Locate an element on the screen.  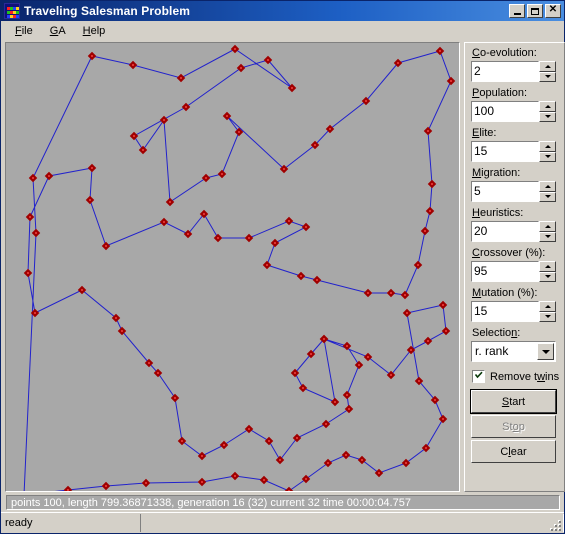
spinner-up-migration is located at coordinates (547, 186).